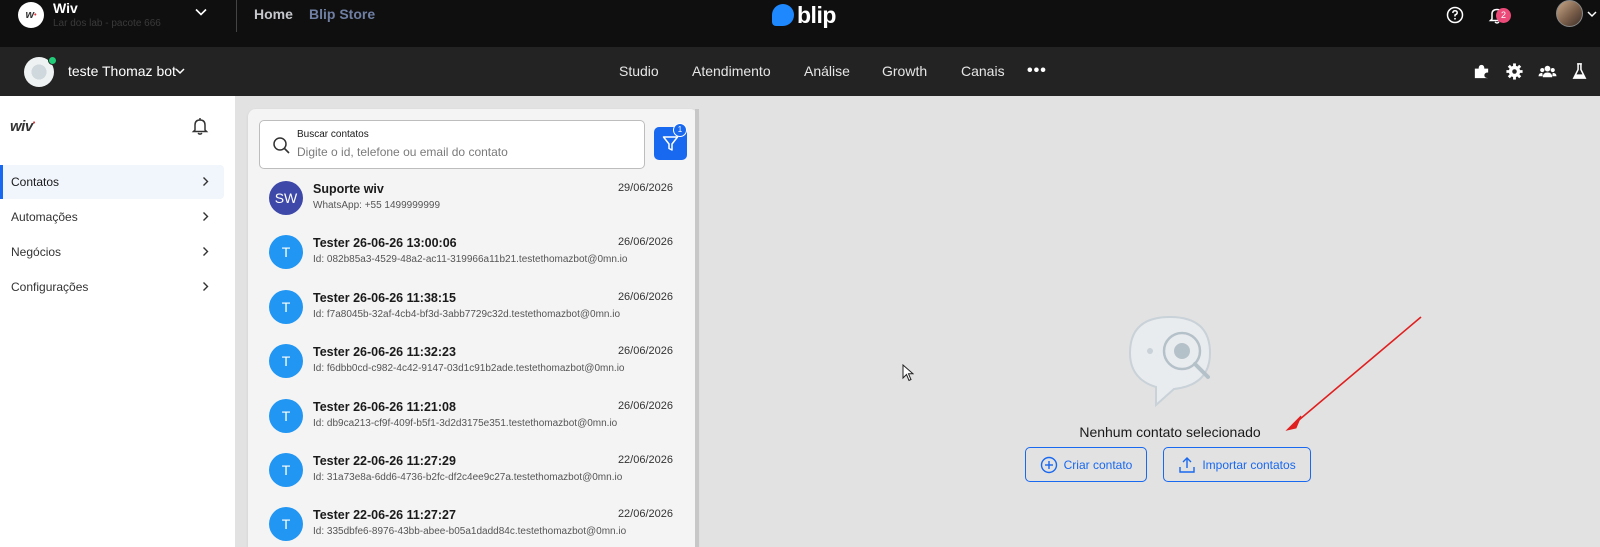  Describe the element at coordinates (286, 198) in the screenshot. I see `contact-avatar: SW` at that location.